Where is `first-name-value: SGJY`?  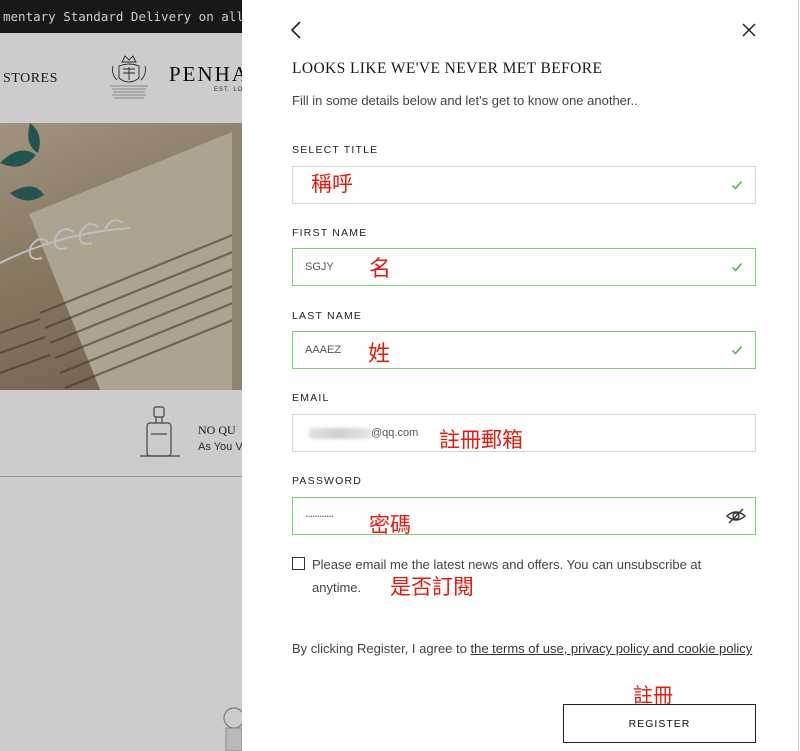
first-name-value: SGJY is located at coordinates (319, 267).